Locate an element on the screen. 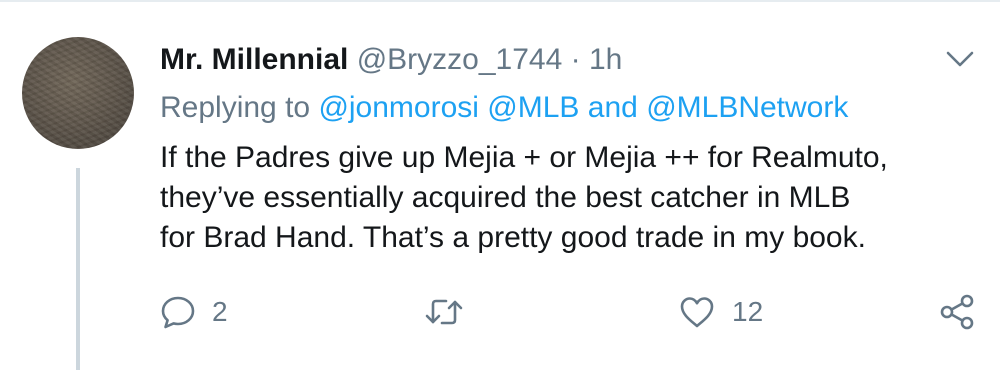  like-count: 12 is located at coordinates (748, 311).